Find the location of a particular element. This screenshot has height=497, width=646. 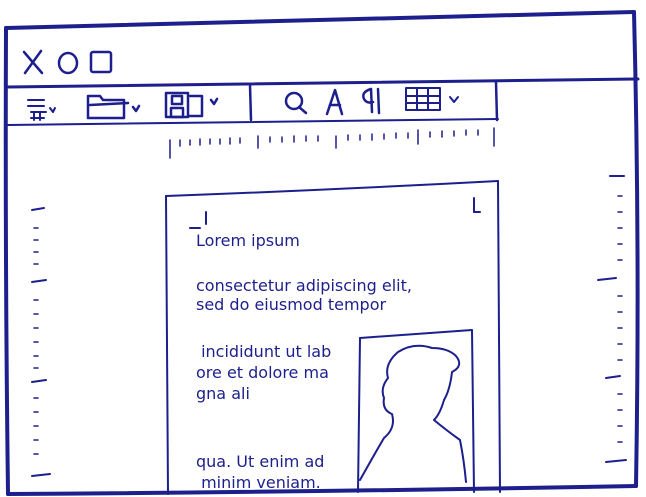

save-button is located at coordinates (192, 104).